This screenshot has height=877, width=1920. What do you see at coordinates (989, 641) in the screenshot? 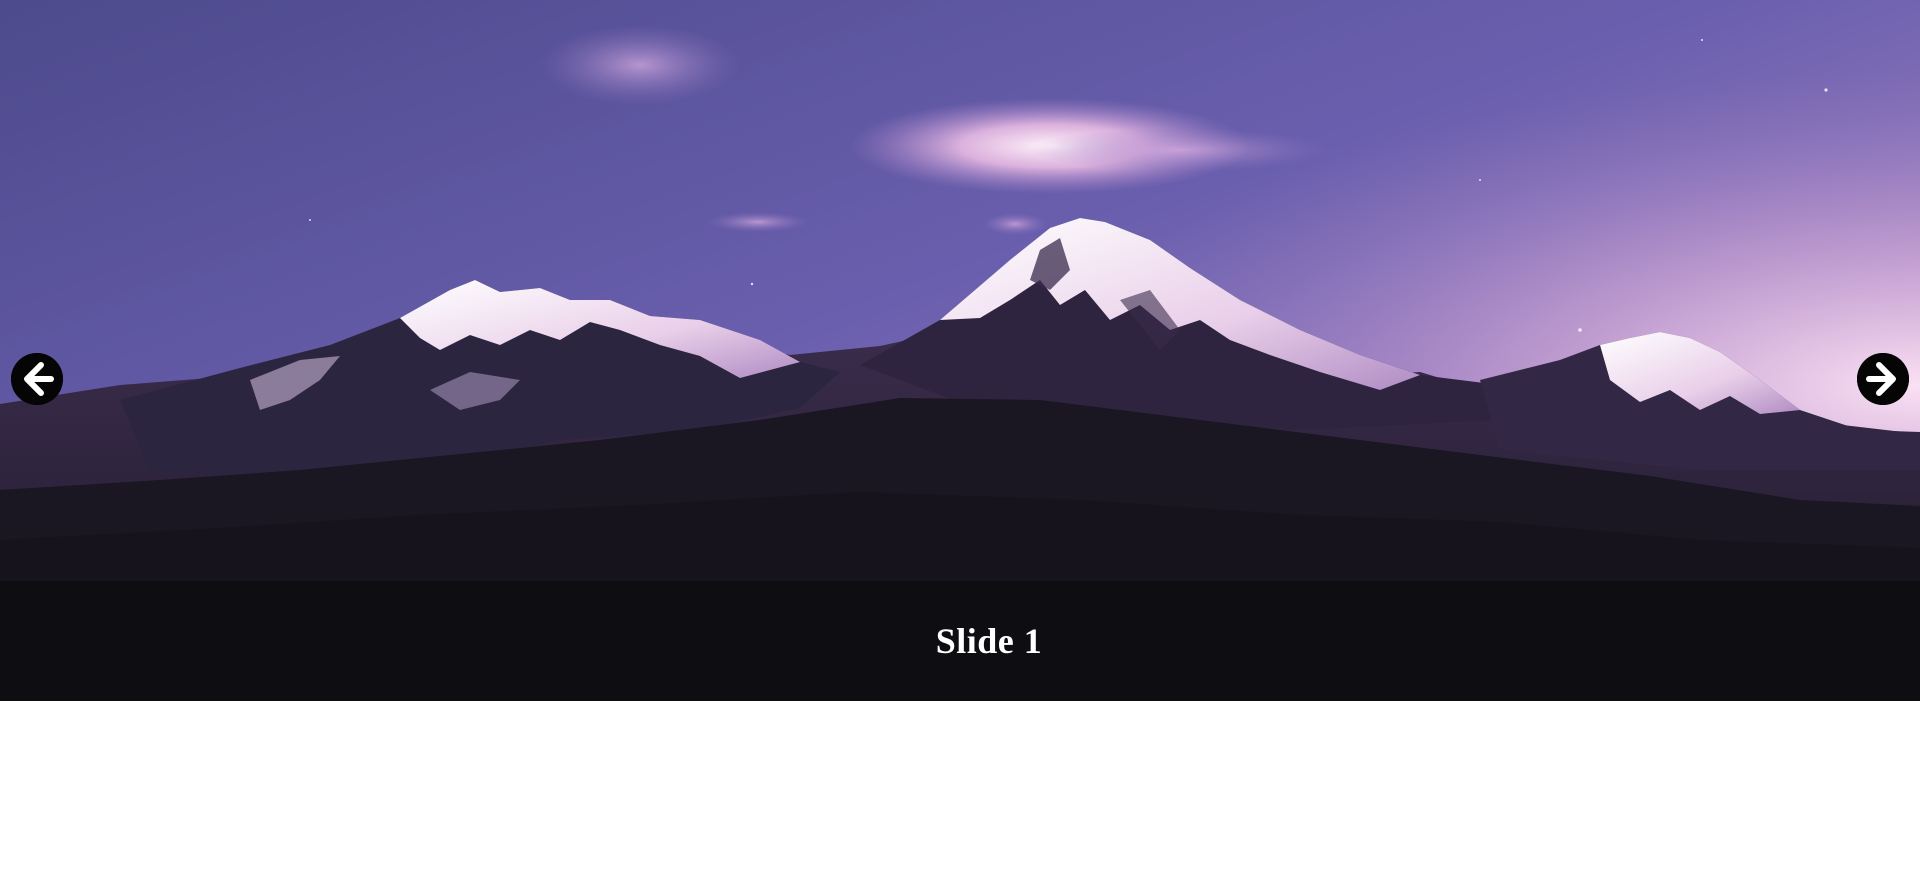
I see `slide-caption-text: Slide 1` at bounding box center [989, 641].